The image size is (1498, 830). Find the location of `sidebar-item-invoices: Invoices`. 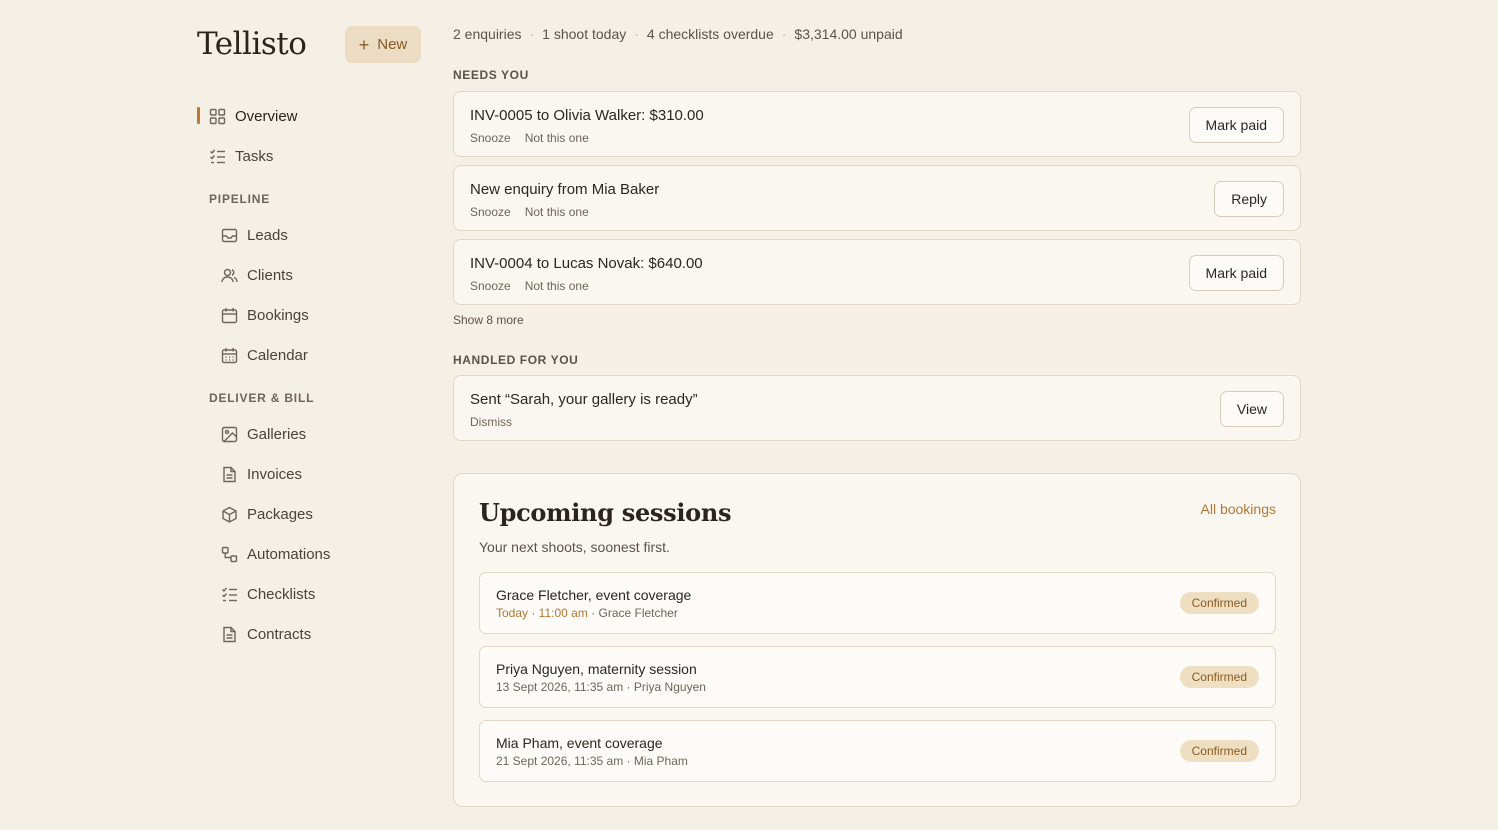

sidebar-item-invoices: Invoices is located at coordinates (261, 474).